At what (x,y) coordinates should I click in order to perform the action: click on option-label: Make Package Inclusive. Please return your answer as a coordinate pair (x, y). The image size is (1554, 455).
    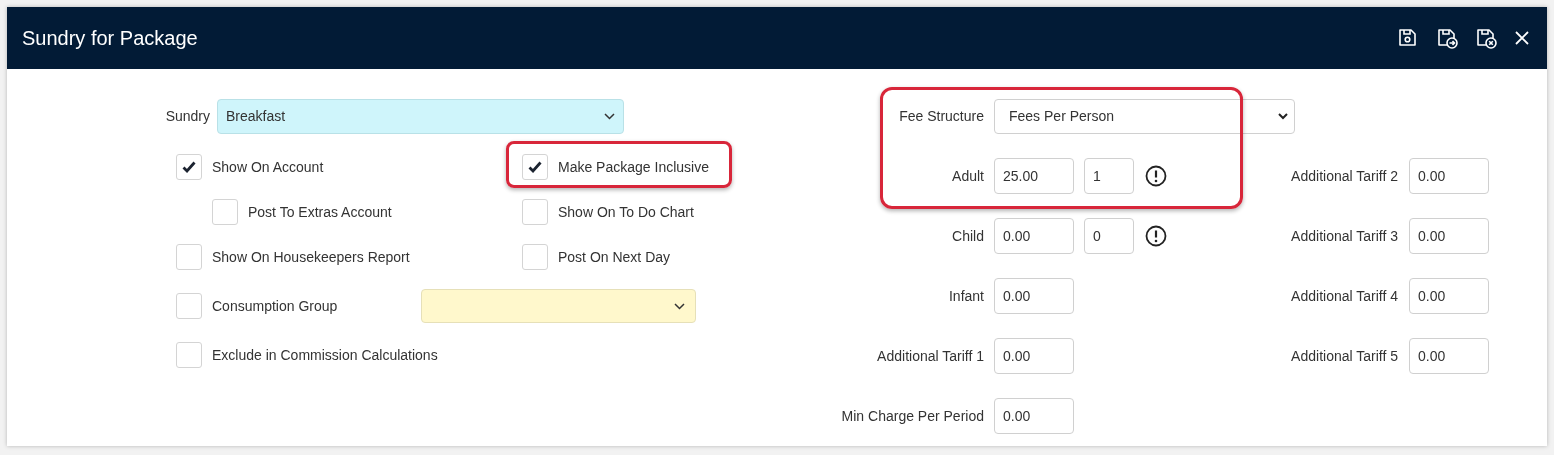
    Looking at the image, I should click on (633, 167).